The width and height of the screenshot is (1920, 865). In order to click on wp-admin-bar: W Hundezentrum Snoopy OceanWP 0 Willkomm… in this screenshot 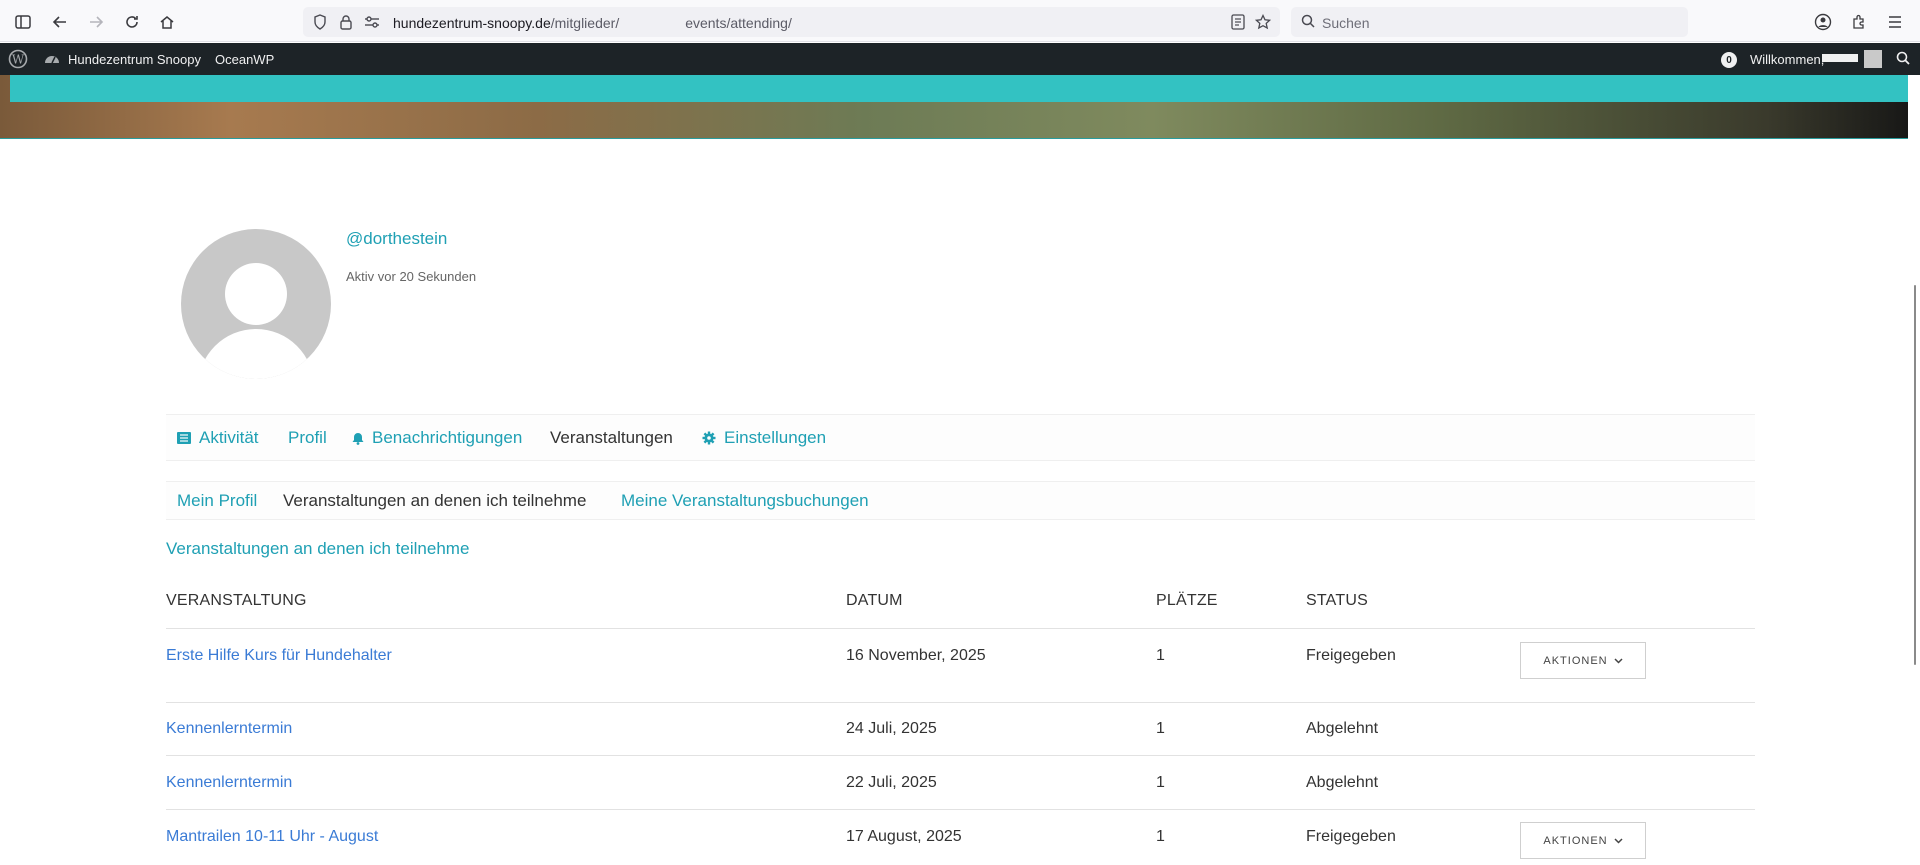, I will do `click(960, 59)`.